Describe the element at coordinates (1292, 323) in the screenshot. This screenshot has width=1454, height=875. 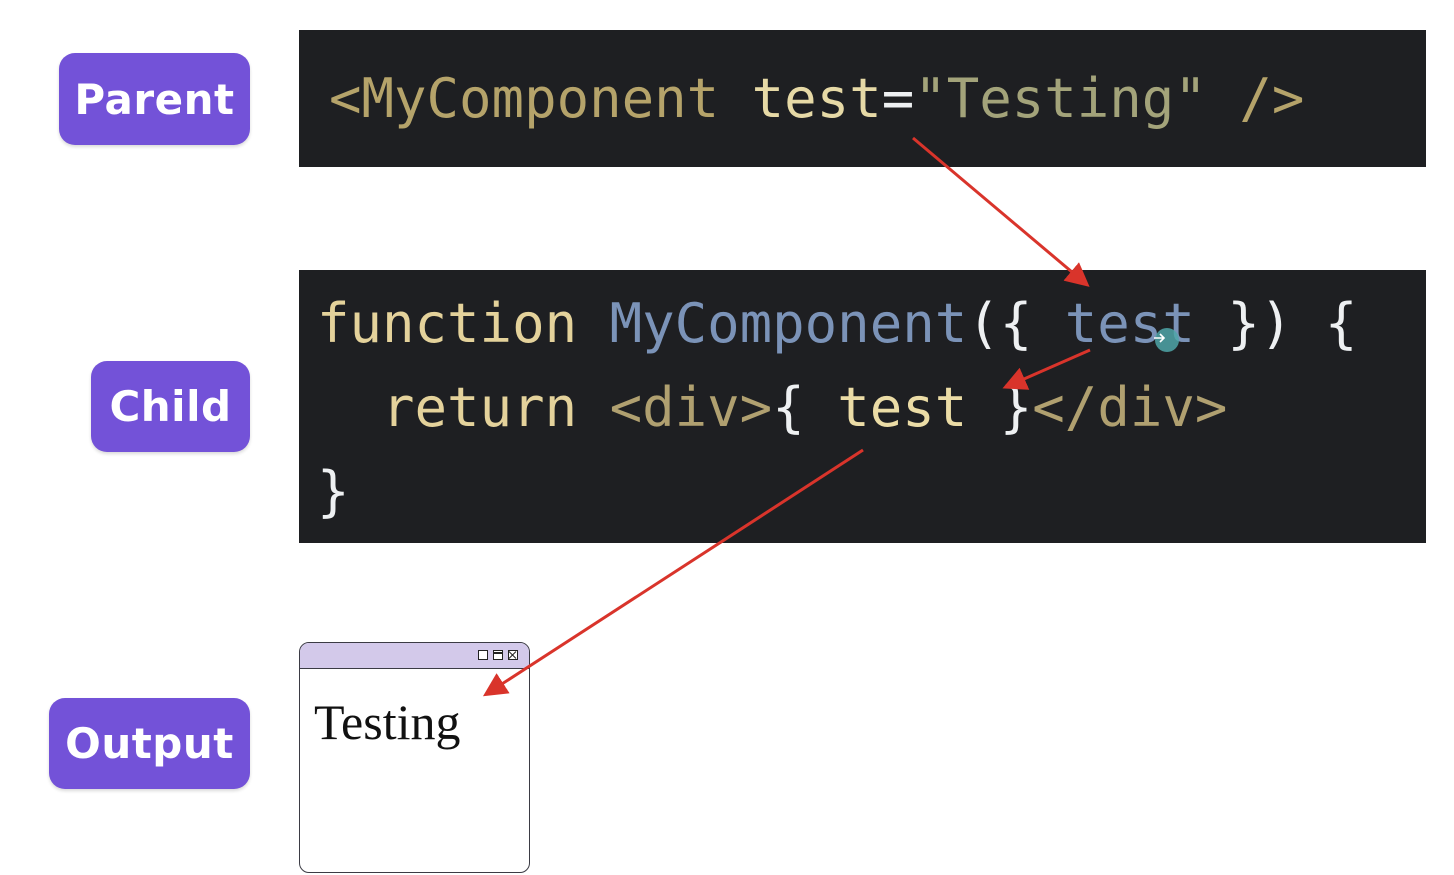
I see `child-close-brace: }) {` at that location.